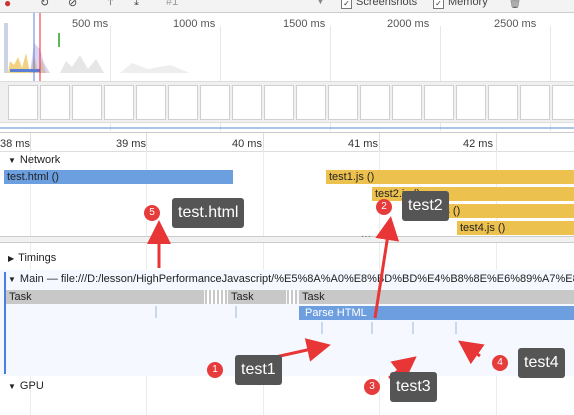 Image resolution: width=574 pixels, height=415 pixels. Describe the element at coordinates (37, 258) in the screenshot. I see `timings-title: Timings` at that location.